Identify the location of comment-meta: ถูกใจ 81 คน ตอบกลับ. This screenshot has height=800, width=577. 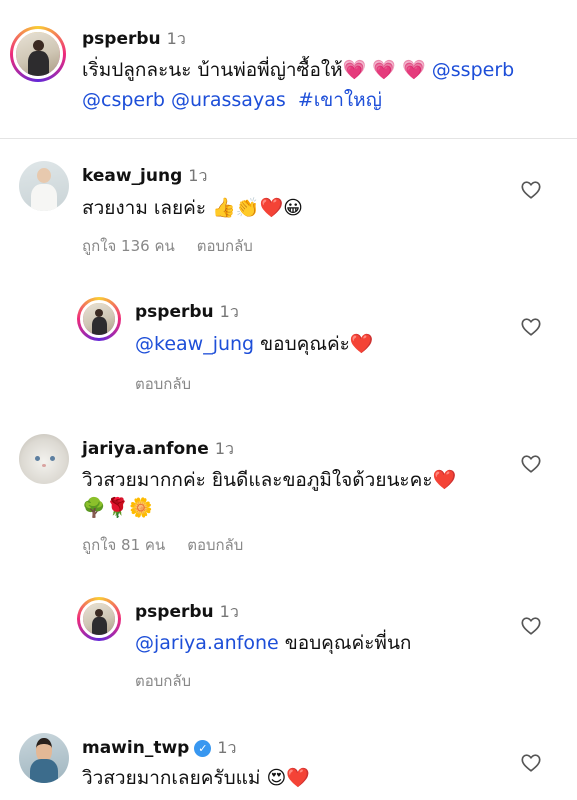
(162, 545).